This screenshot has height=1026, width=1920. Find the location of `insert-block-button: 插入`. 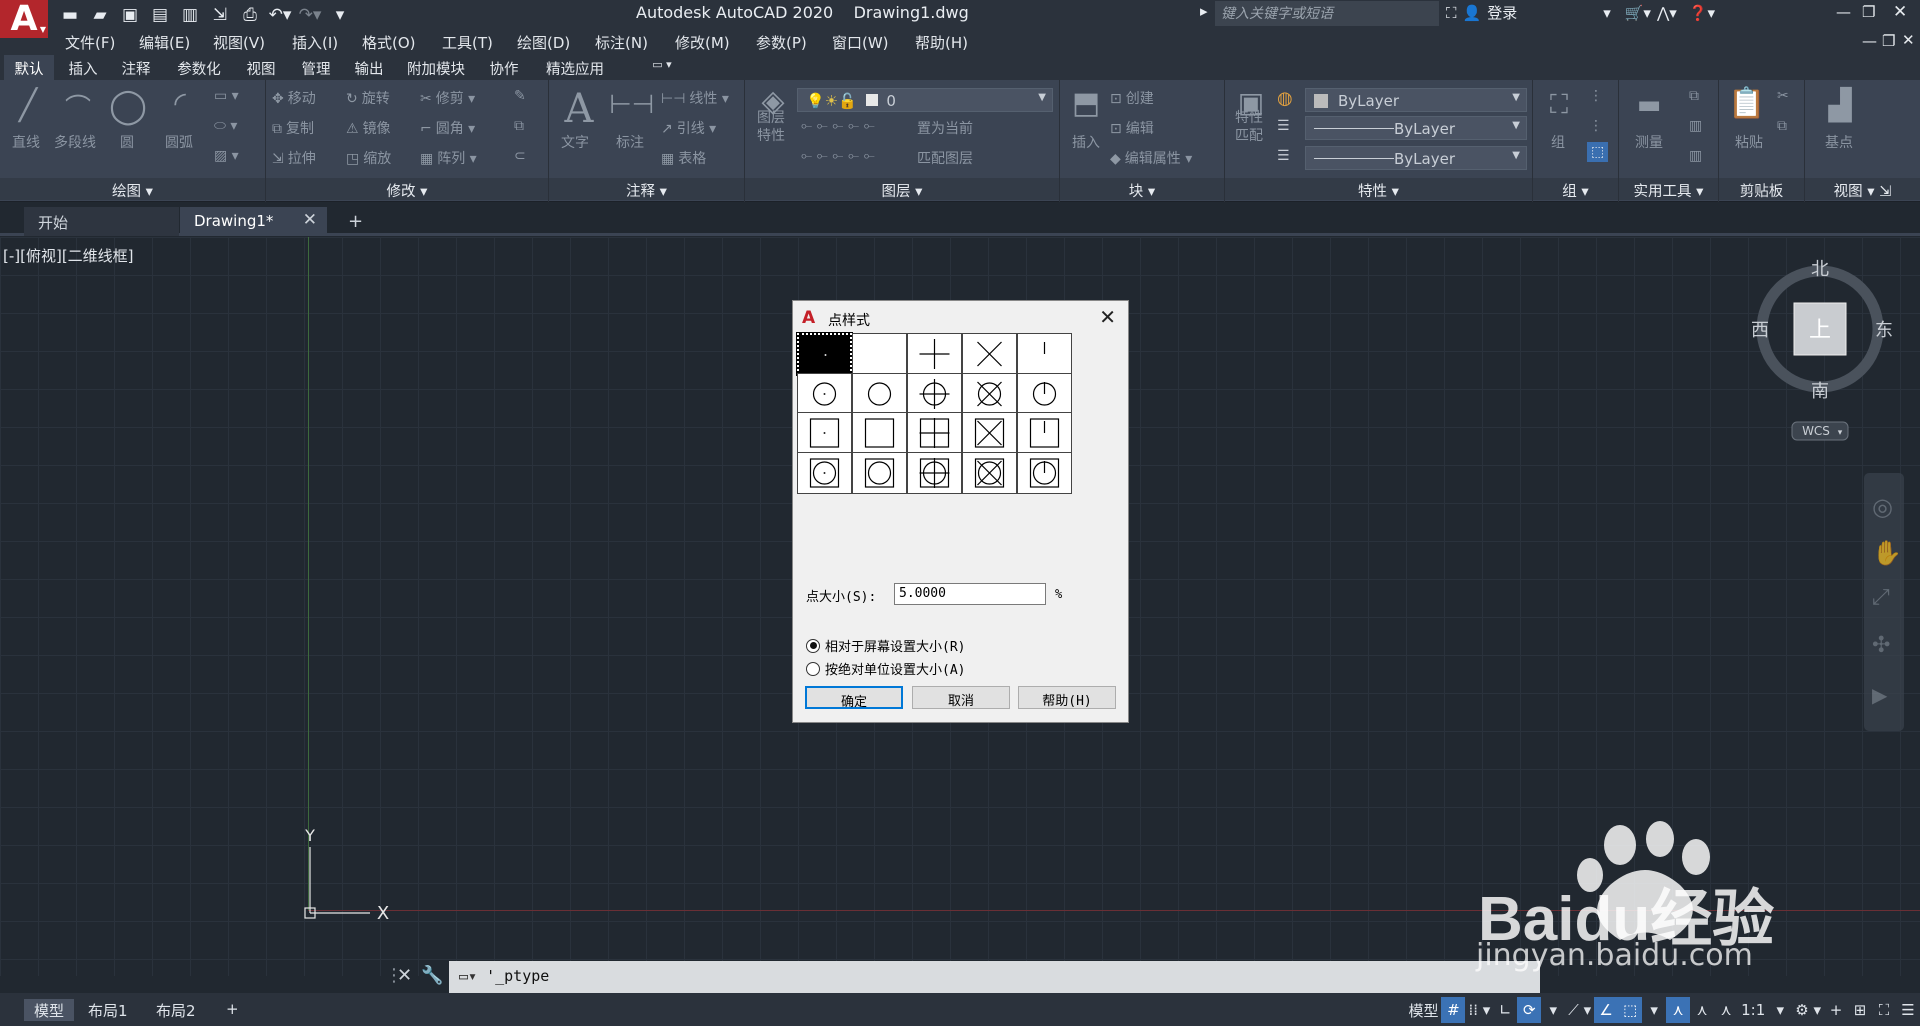

insert-block-button: 插入 is located at coordinates (1086, 142).